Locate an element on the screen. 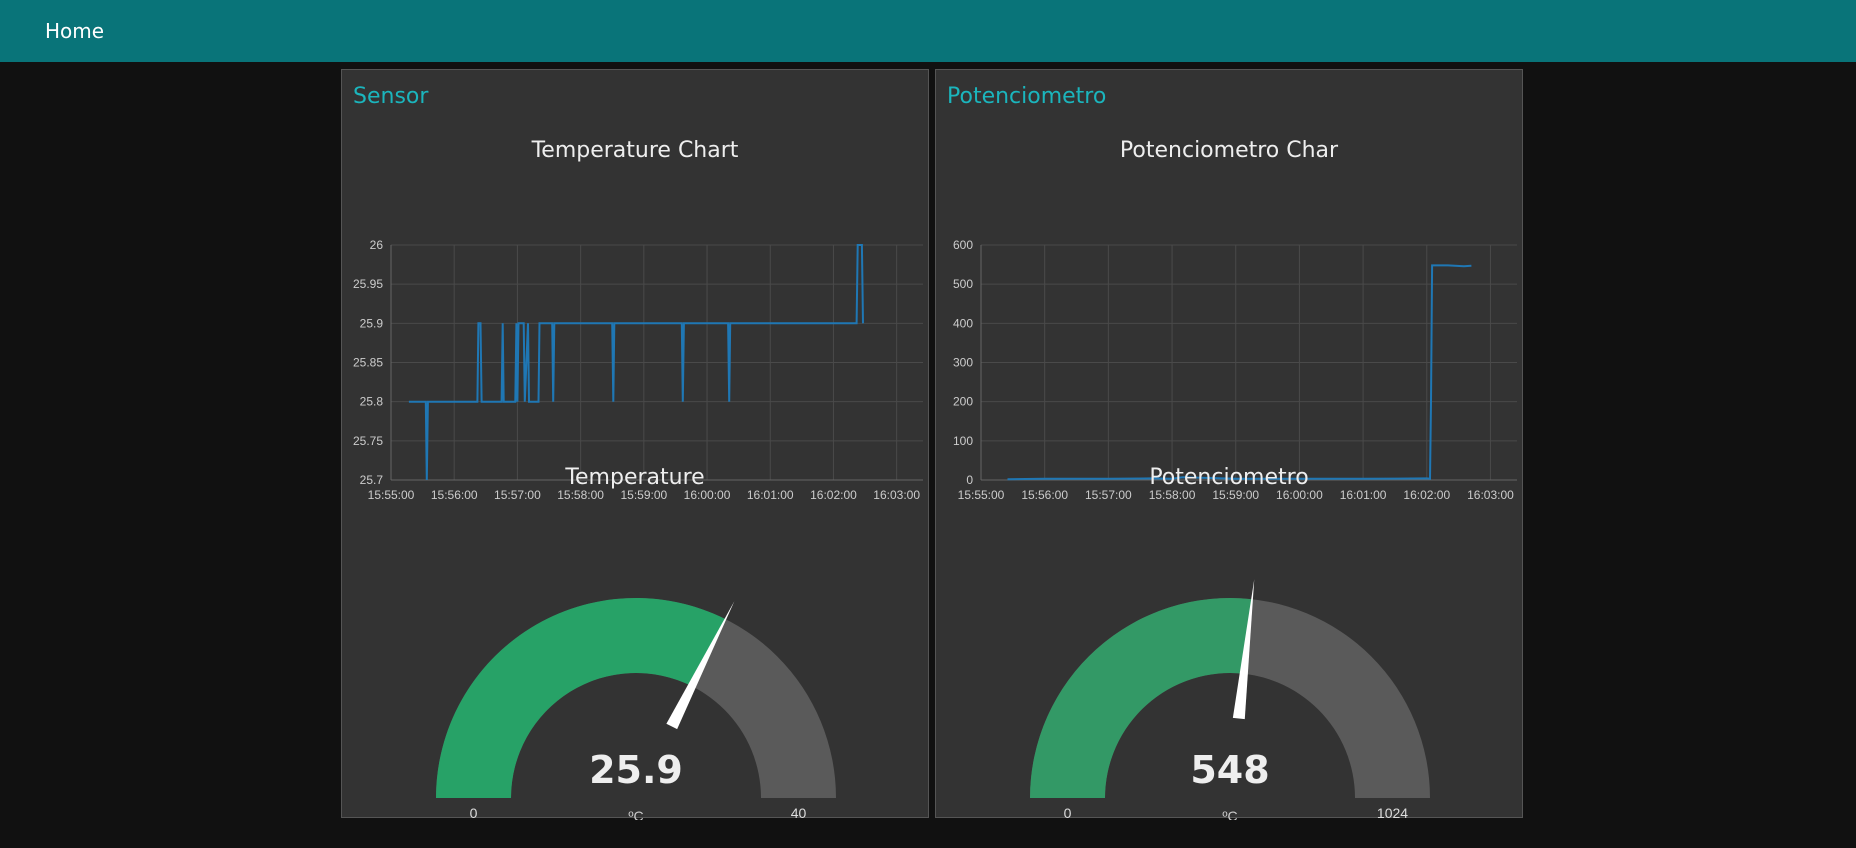 The image size is (1856, 848). group-title: Sensor is located at coordinates (391, 96).